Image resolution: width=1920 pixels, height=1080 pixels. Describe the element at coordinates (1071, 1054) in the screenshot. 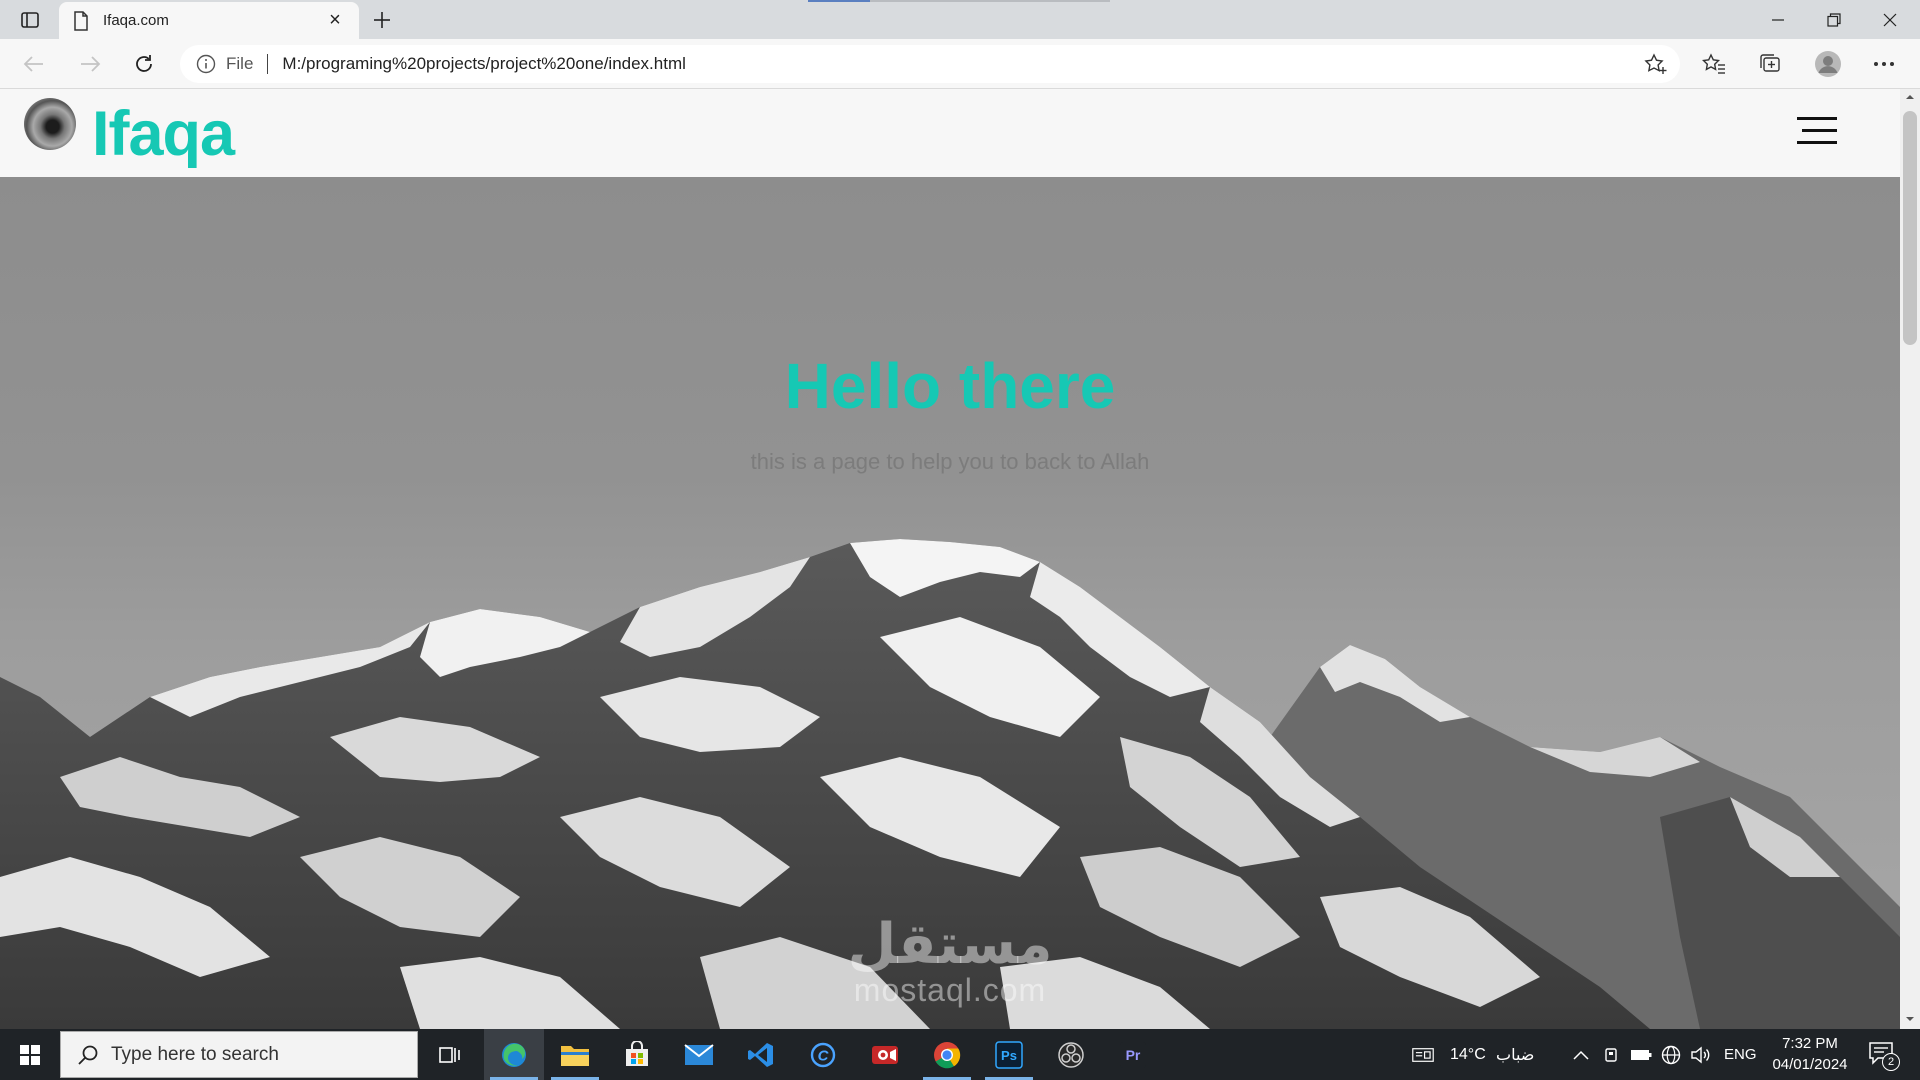

I see `obs-icon` at that location.